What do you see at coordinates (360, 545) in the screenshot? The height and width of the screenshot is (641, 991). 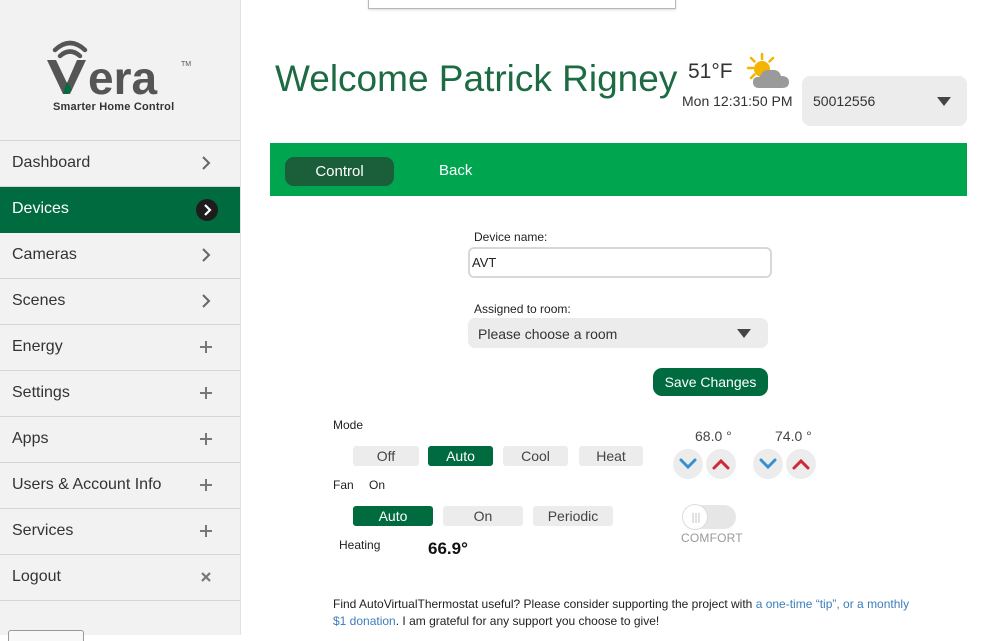 I see `operating-state: Heating` at bounding box center [360, 545].